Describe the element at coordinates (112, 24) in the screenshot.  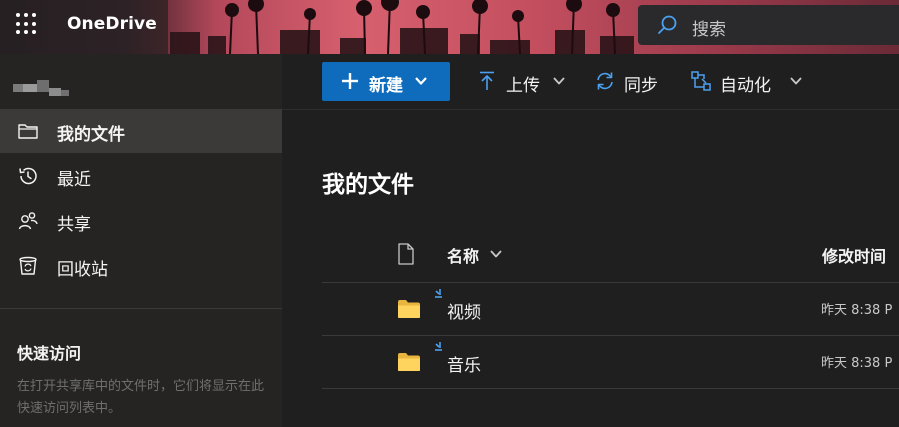
I see `app-title: OneDrive` at that location.